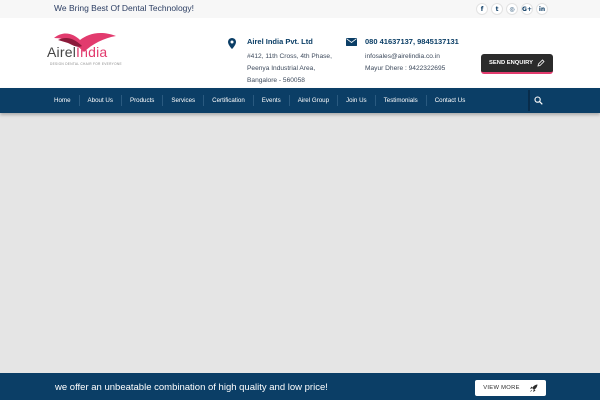  Describe the element at coordinates (281, 68) in the screenshot. I see `address-line: Peenya Industrial Area,` at that location.